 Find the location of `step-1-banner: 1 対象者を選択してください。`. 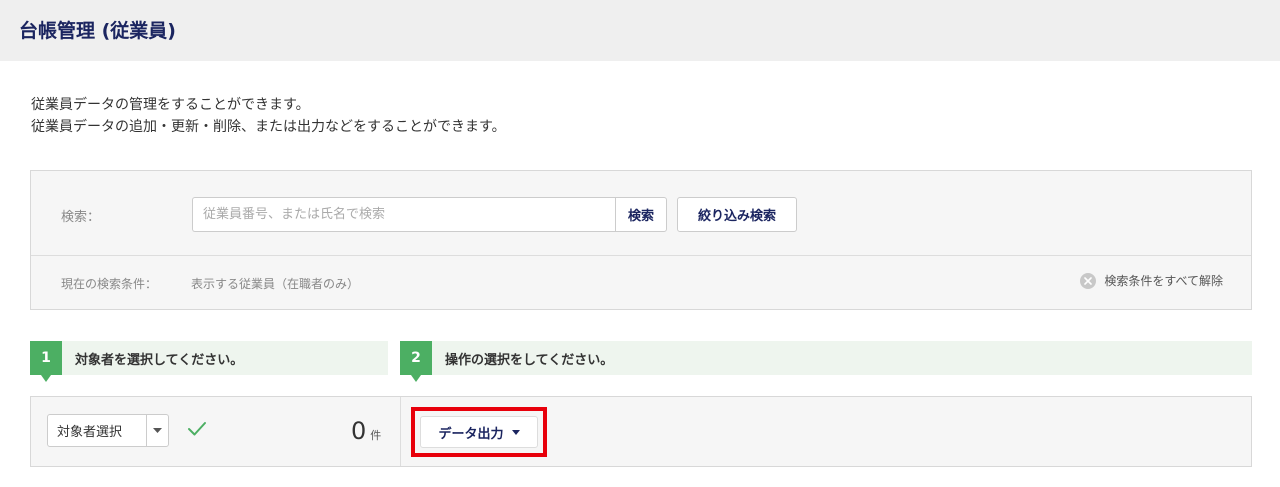

step-1-banner: 1 対象者を選択してください。 is located at coordinates (209, 361).